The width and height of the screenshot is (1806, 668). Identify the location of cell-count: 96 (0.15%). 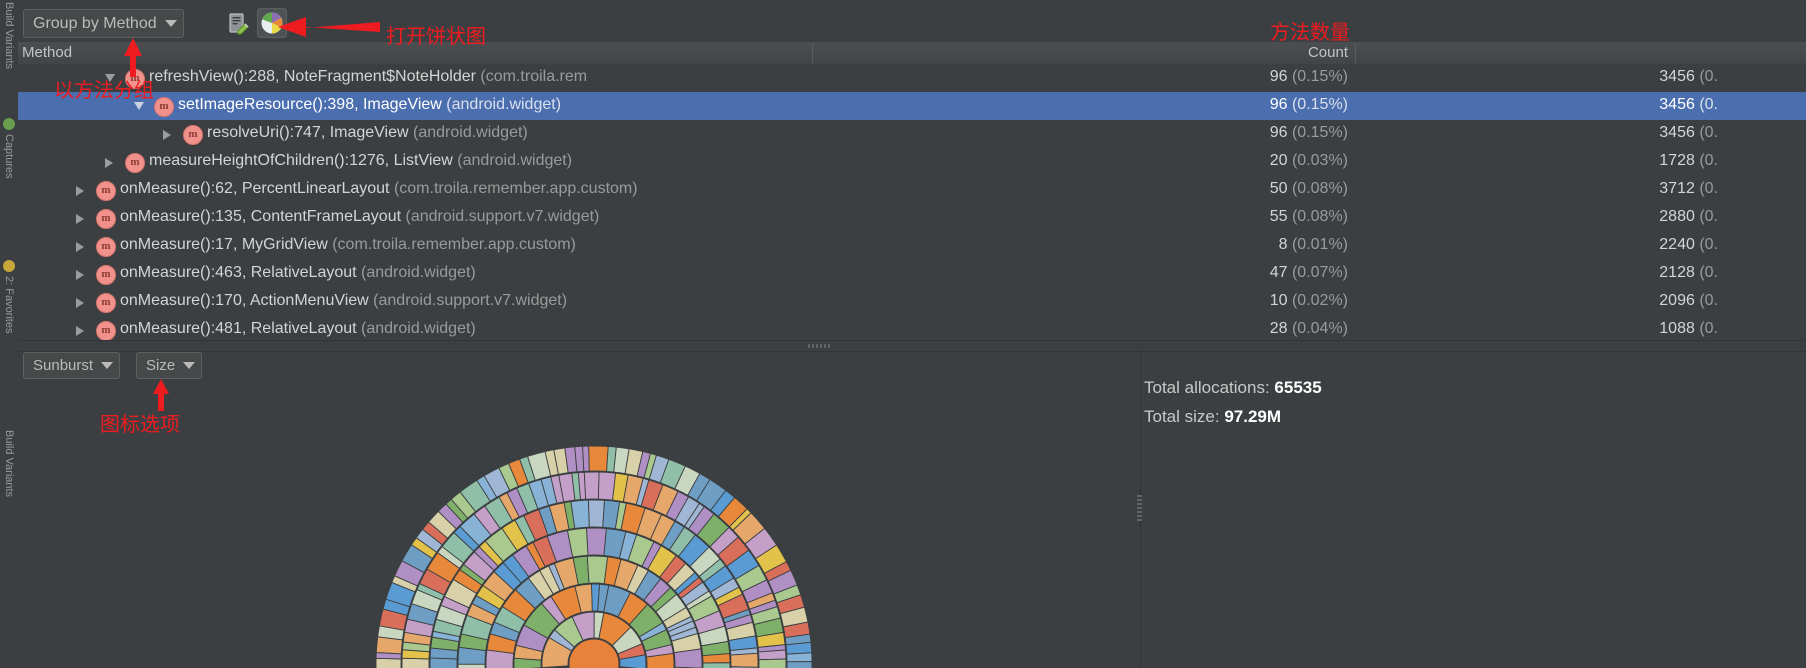
(1183, 105).